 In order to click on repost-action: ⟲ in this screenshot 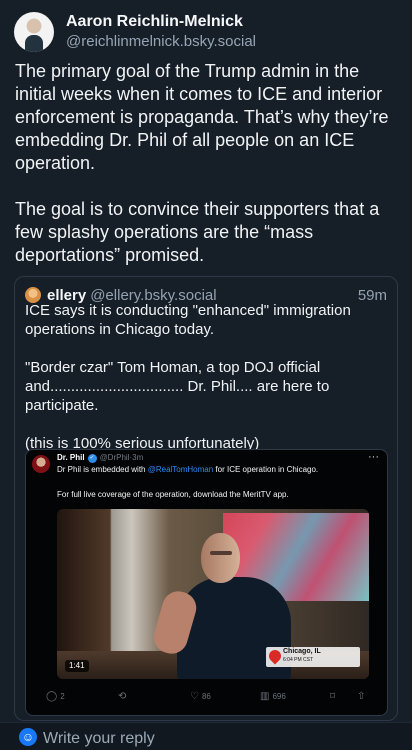, I will do `click(123, 696)`.